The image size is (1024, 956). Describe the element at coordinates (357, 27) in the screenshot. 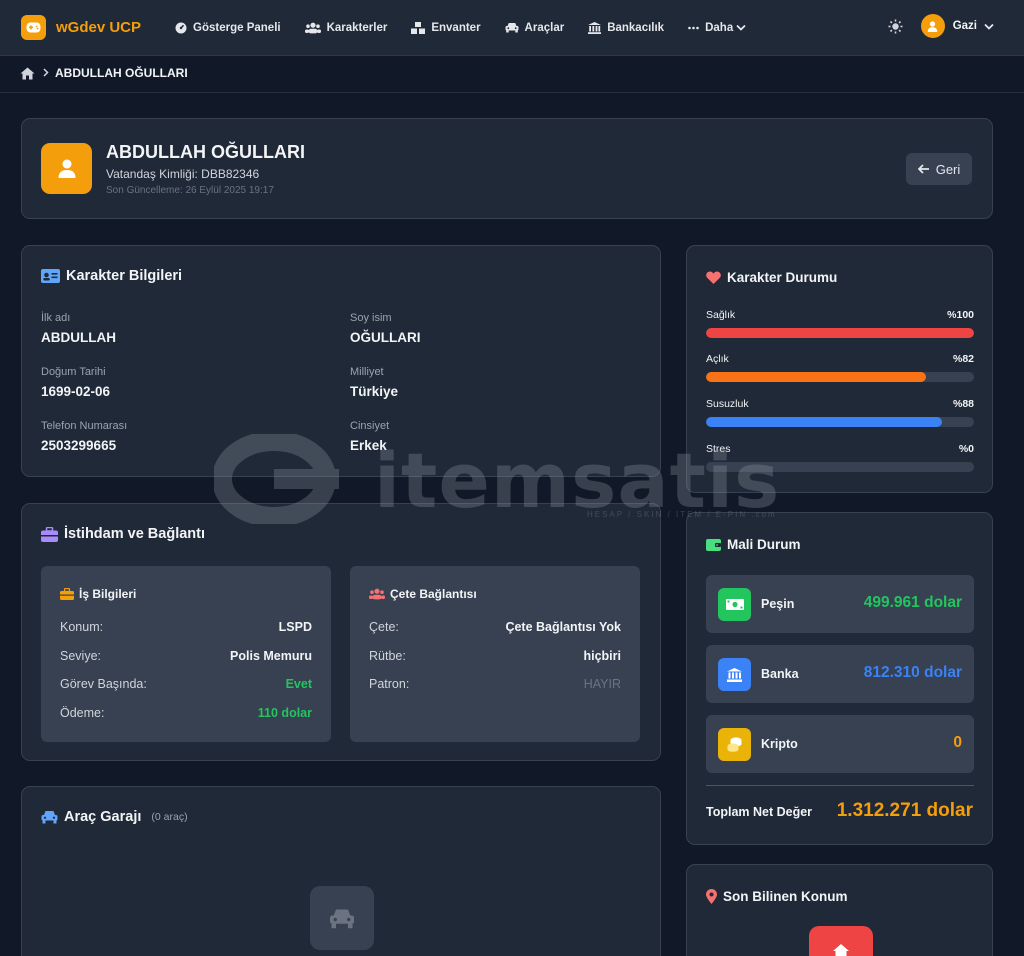

I see `nav-item-label: Karakterler` at that location.